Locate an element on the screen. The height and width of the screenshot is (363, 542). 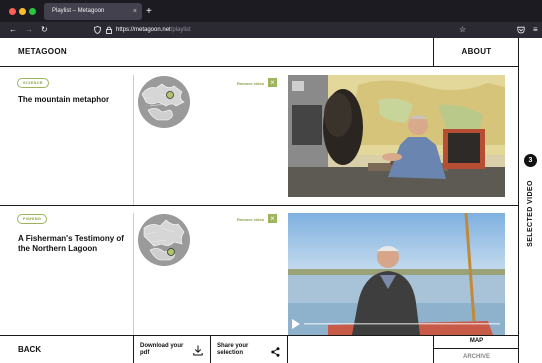
tag-fishing: FISHING is located at coordinates (32, 219).